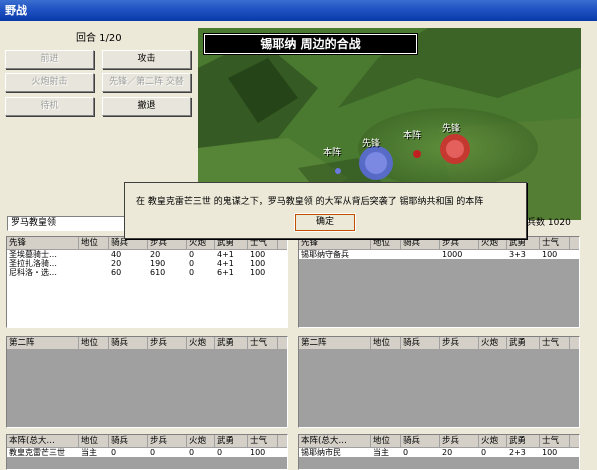 The height and width of the screenshot is (470, 597). I want to click on col-unit: 先锋, so click(43, 243).